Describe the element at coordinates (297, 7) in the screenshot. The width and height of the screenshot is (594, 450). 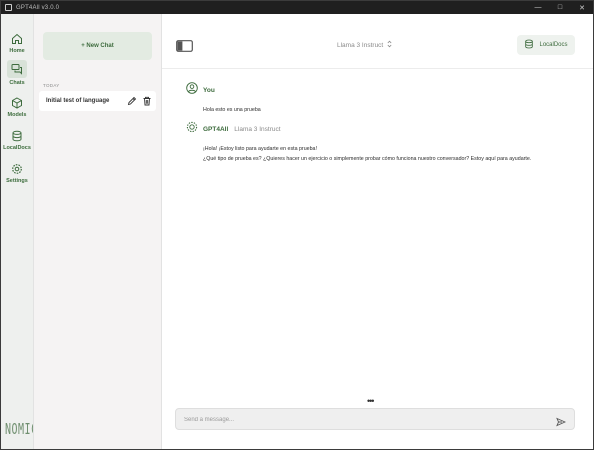
I see `title-bar: GPT4All v3.0.0 — □ ✕` at that location.